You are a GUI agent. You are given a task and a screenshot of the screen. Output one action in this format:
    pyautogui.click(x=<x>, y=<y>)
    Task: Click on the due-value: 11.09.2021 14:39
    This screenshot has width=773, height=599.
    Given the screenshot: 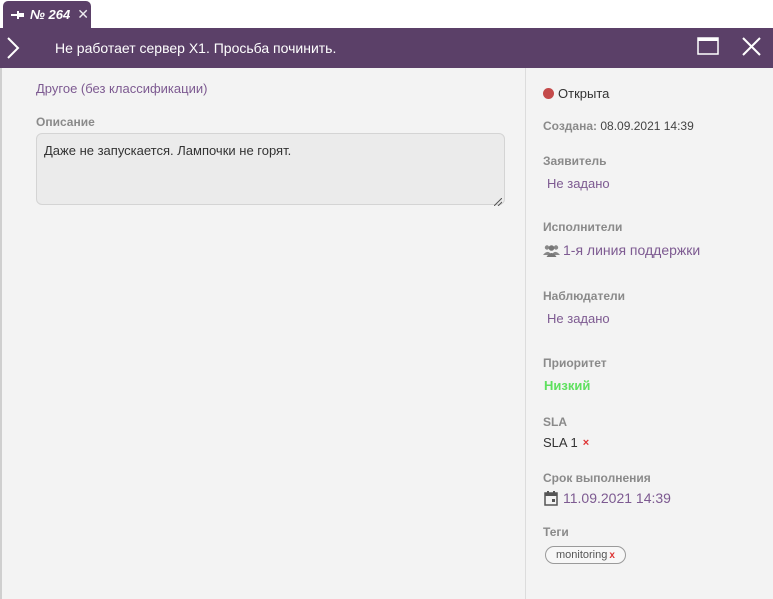 What is the action you would take?
    pyautogui.click(x=607, y=498)
    